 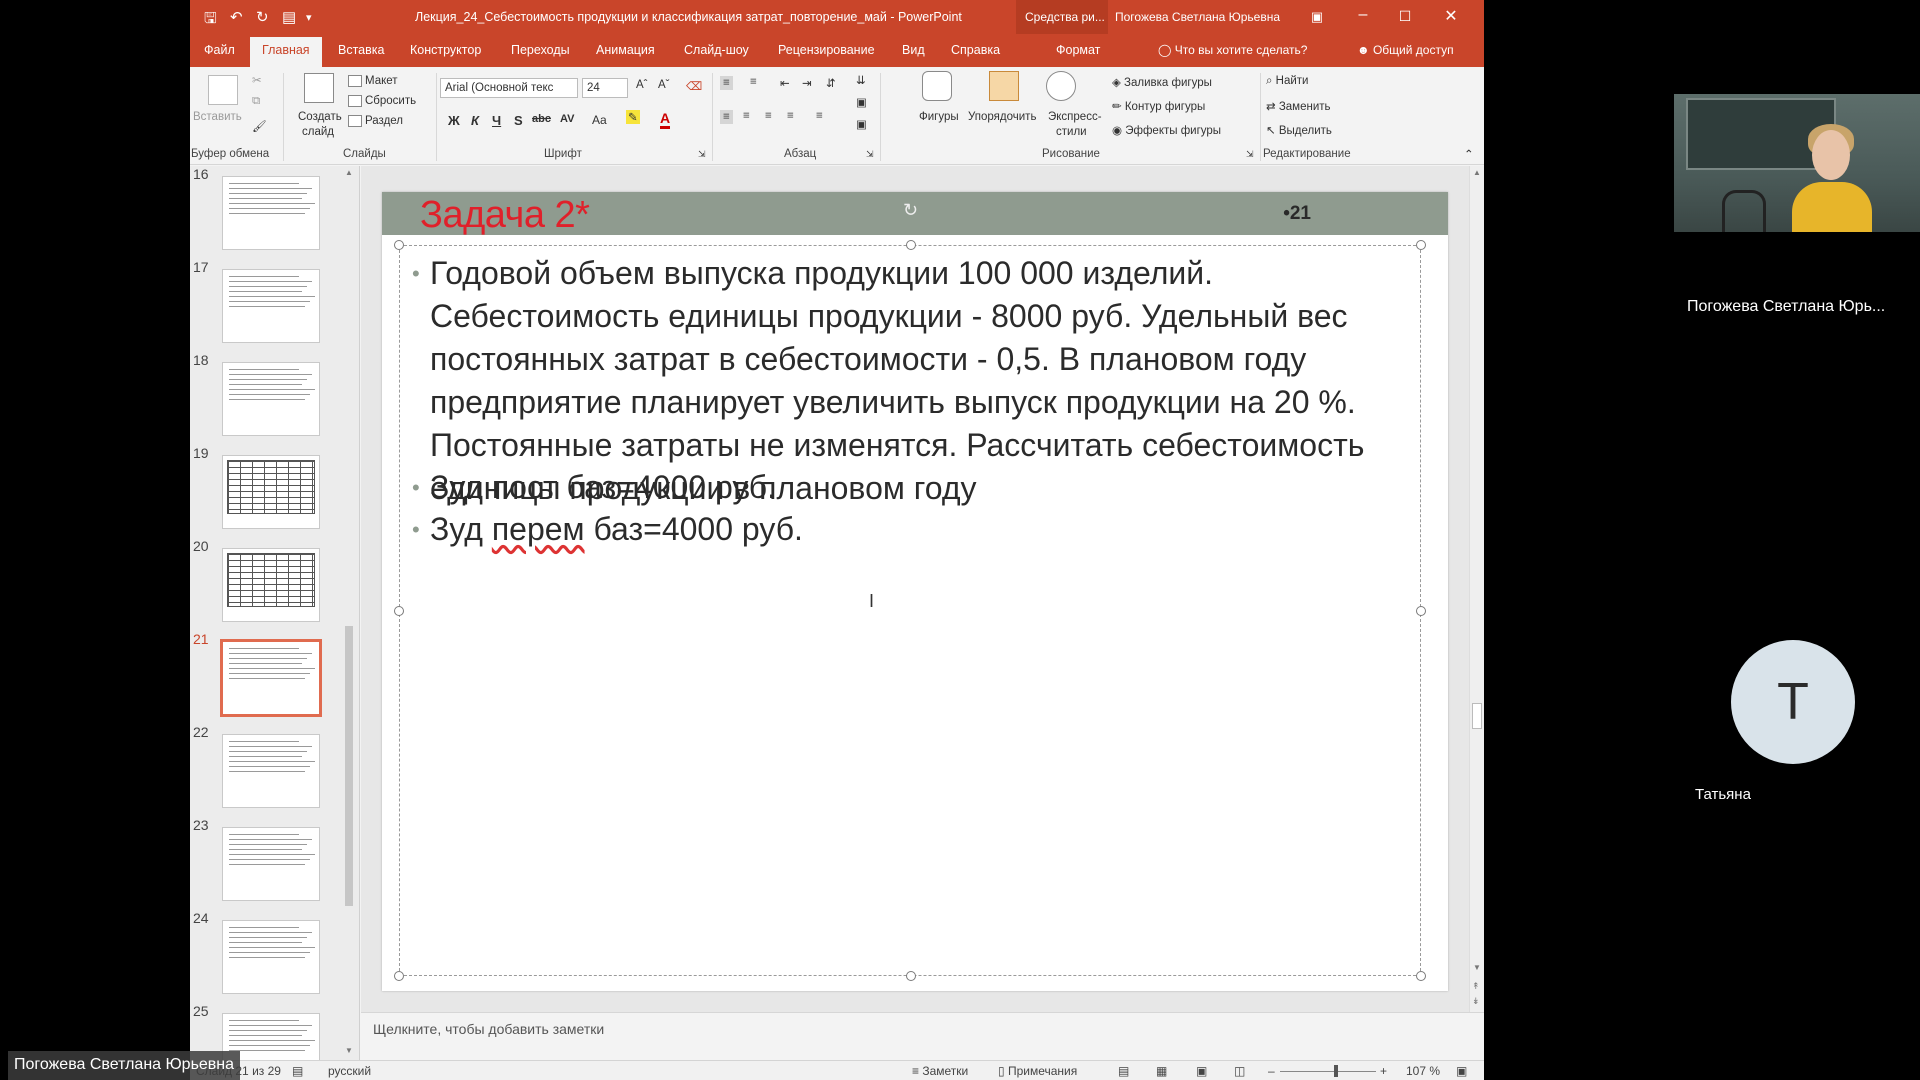 I want to click on bullet-paragraph: • Зуд перем баз=4000 руб., so click(x=916, y=529).